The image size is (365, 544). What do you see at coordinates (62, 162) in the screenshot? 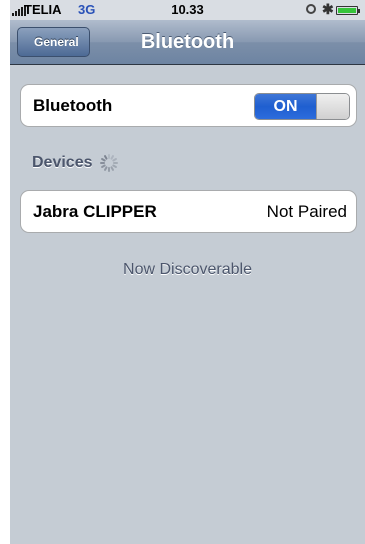
I see `devices-header-label: Devices` at bounding box center [62, 162].